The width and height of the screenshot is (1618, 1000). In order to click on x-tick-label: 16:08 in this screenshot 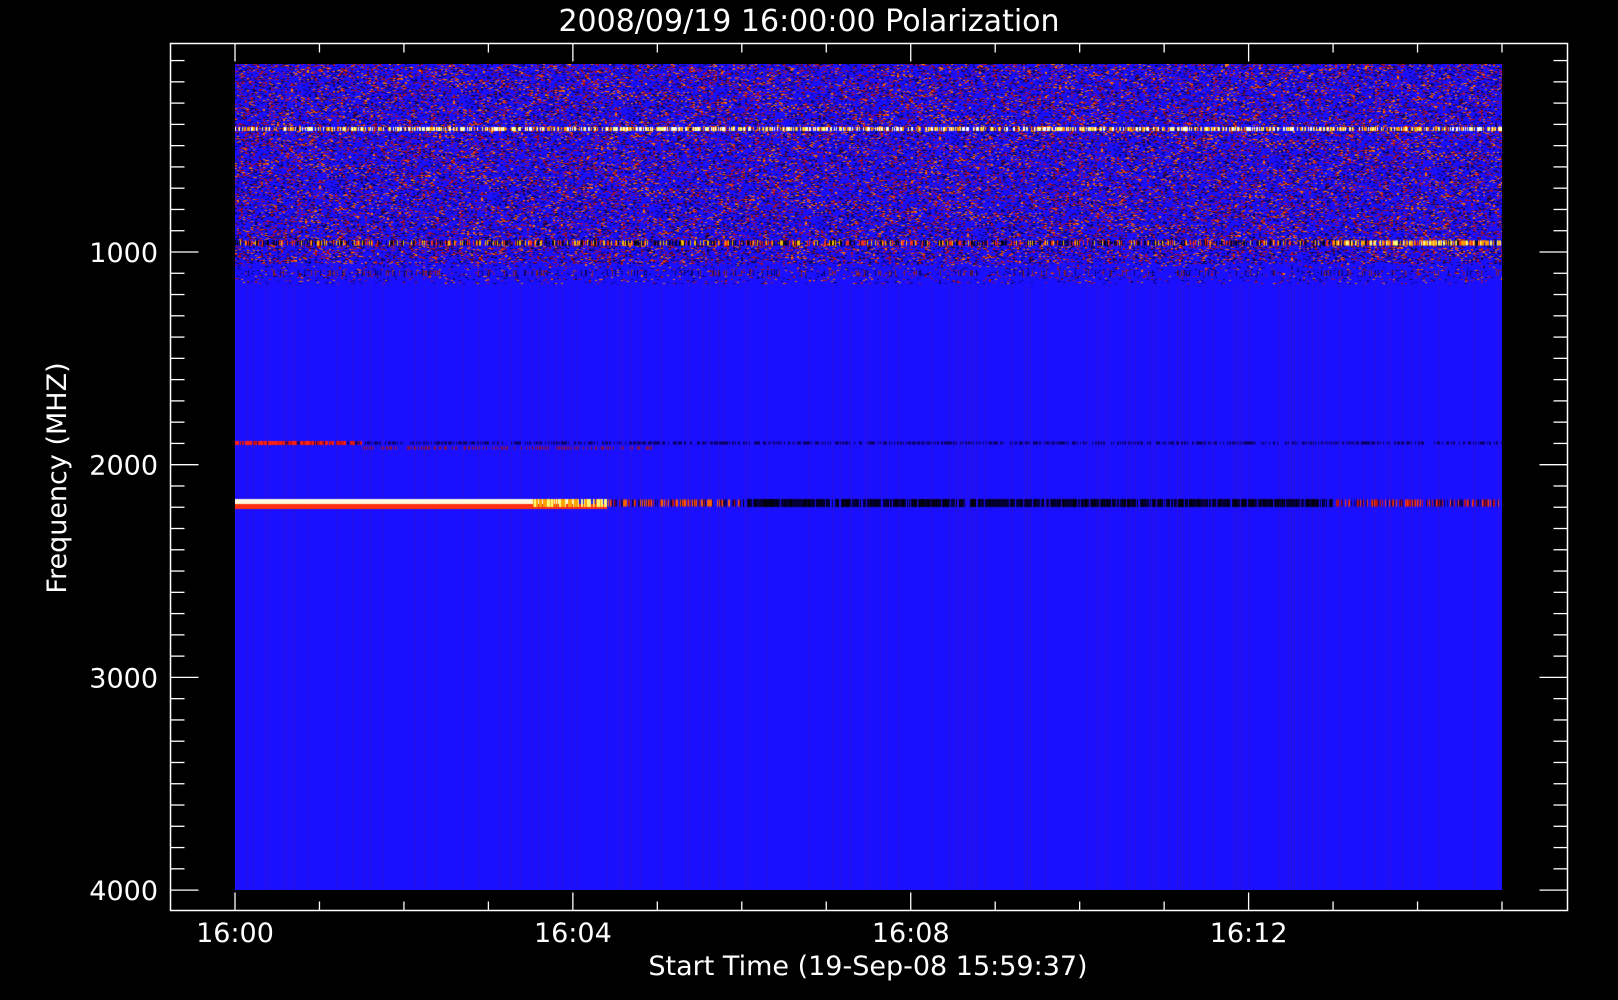, I will do `click(911, 933)`.